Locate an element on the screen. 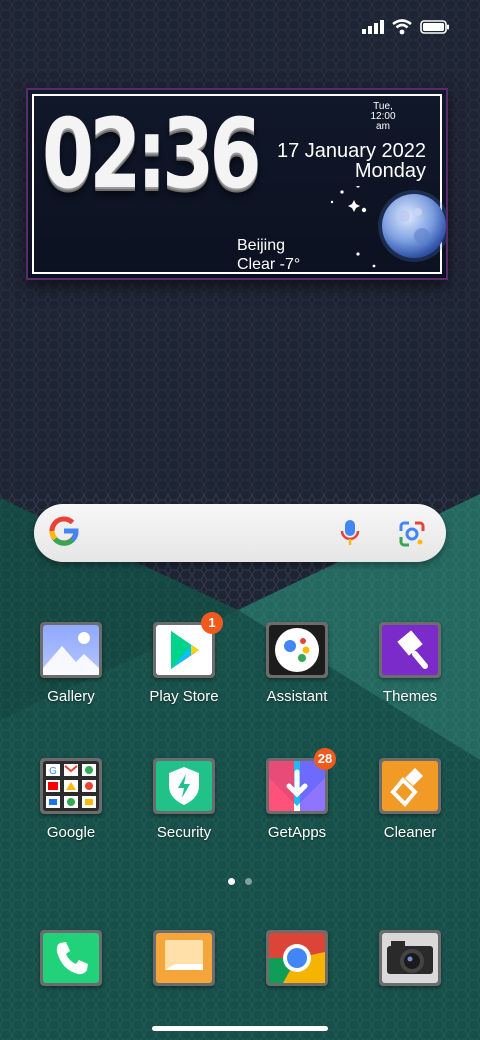  page-dot-active is located at coordinates (231, 881).